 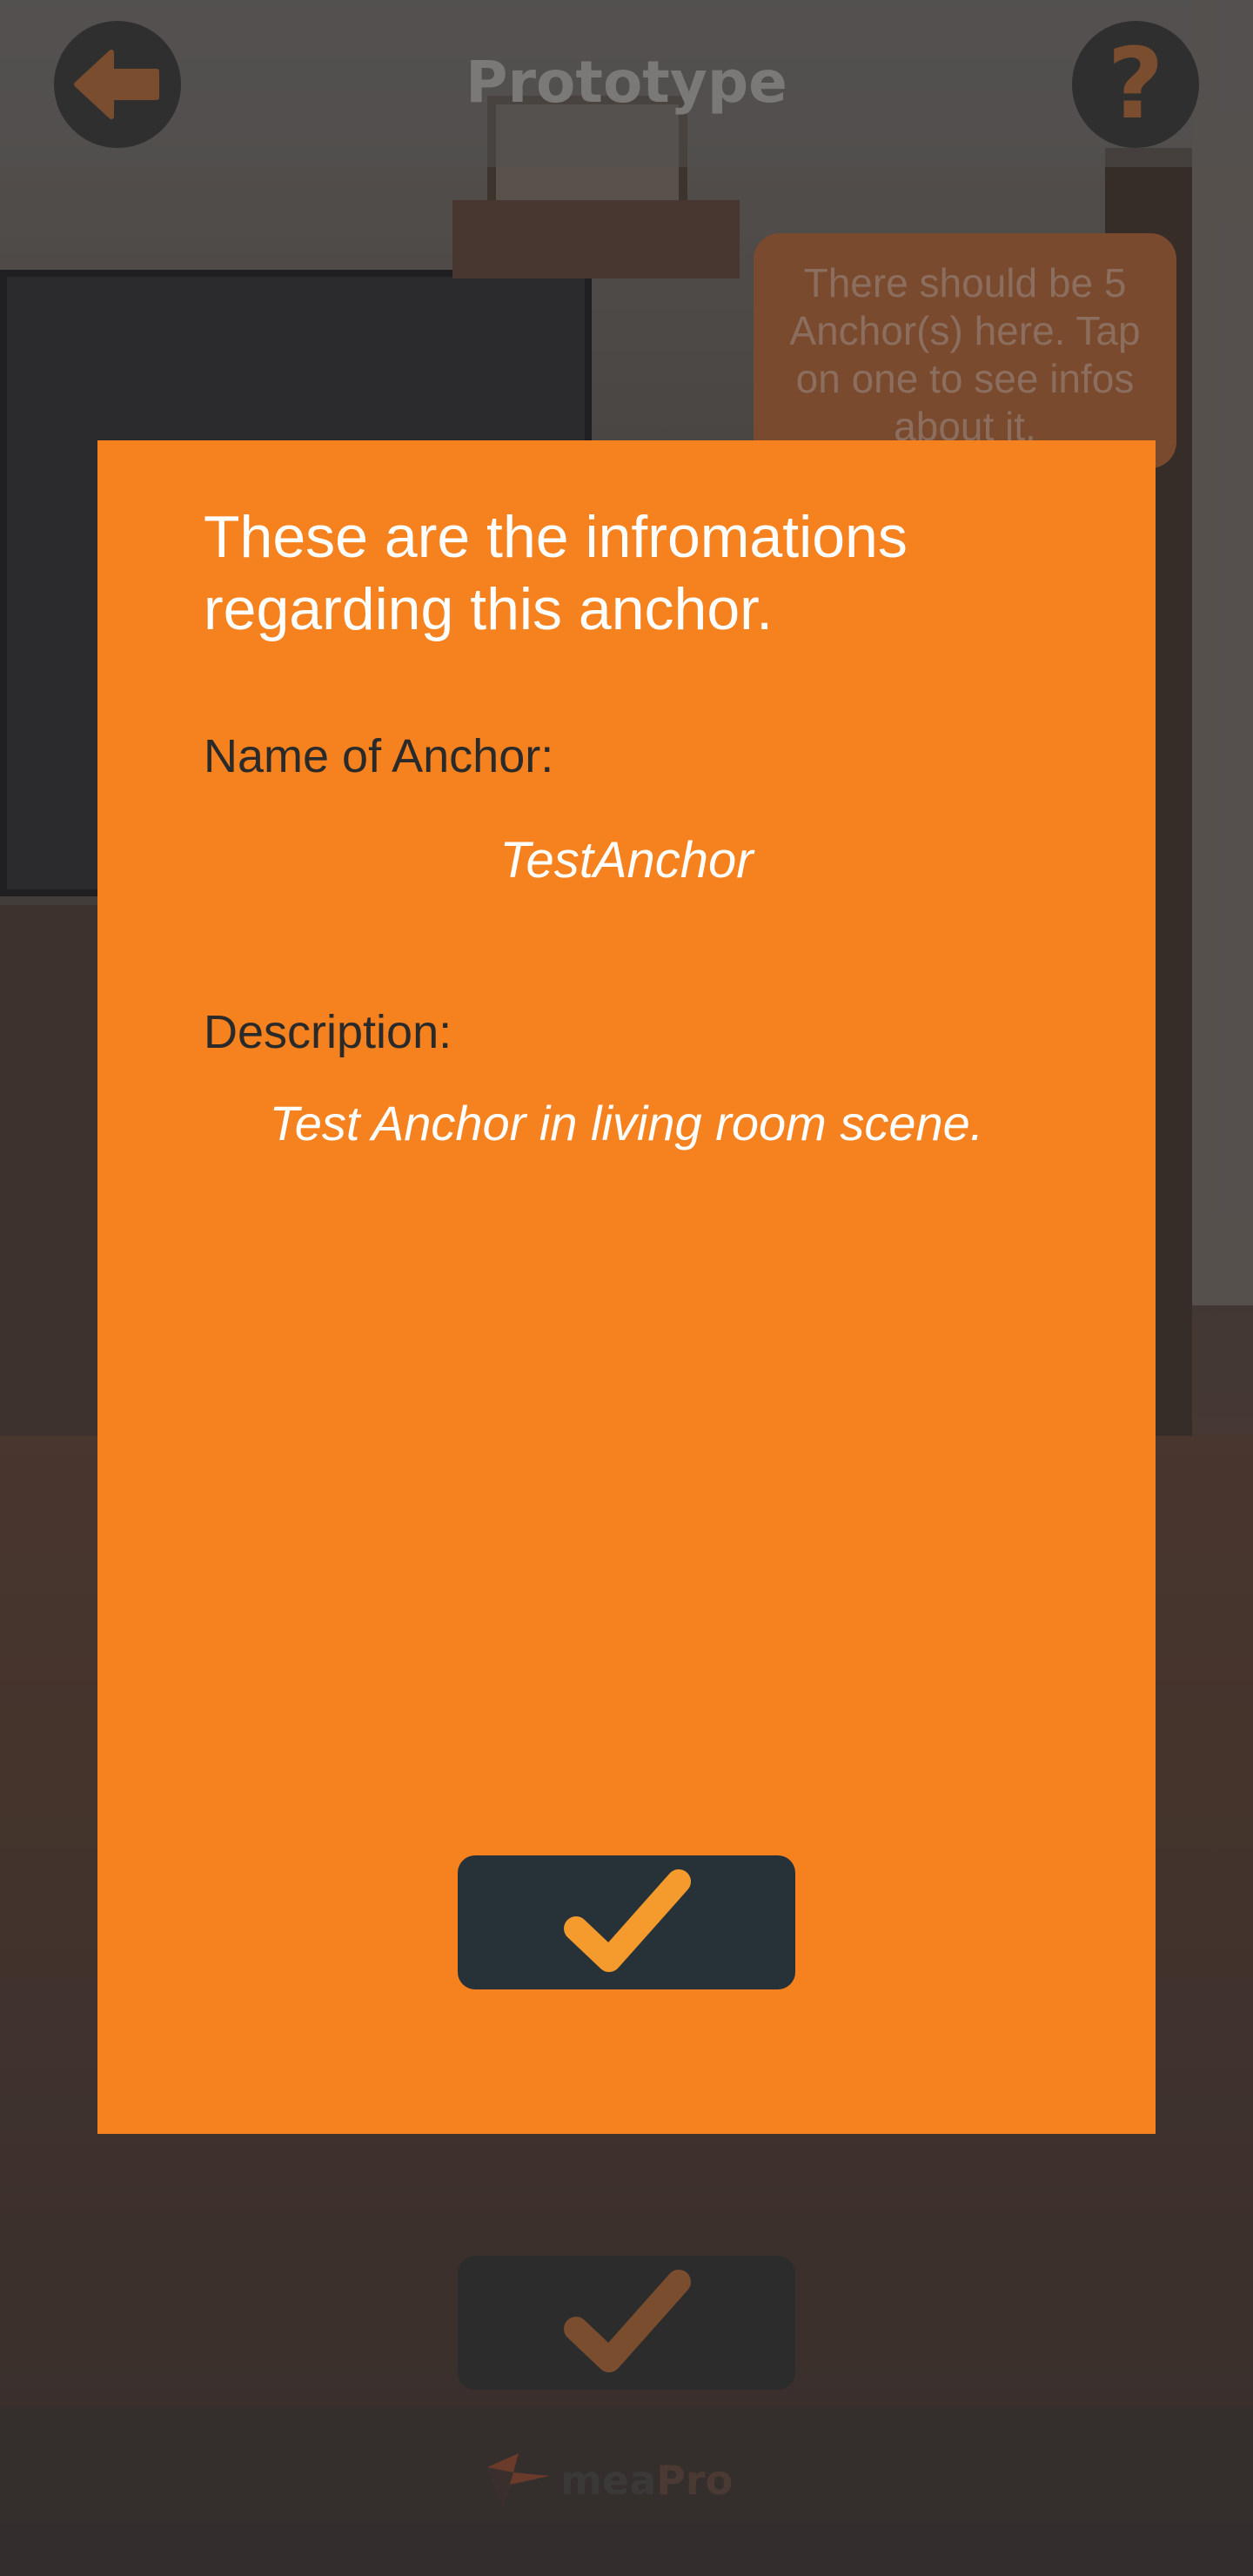 I want to click on back-button, so click(x=118, y=84).